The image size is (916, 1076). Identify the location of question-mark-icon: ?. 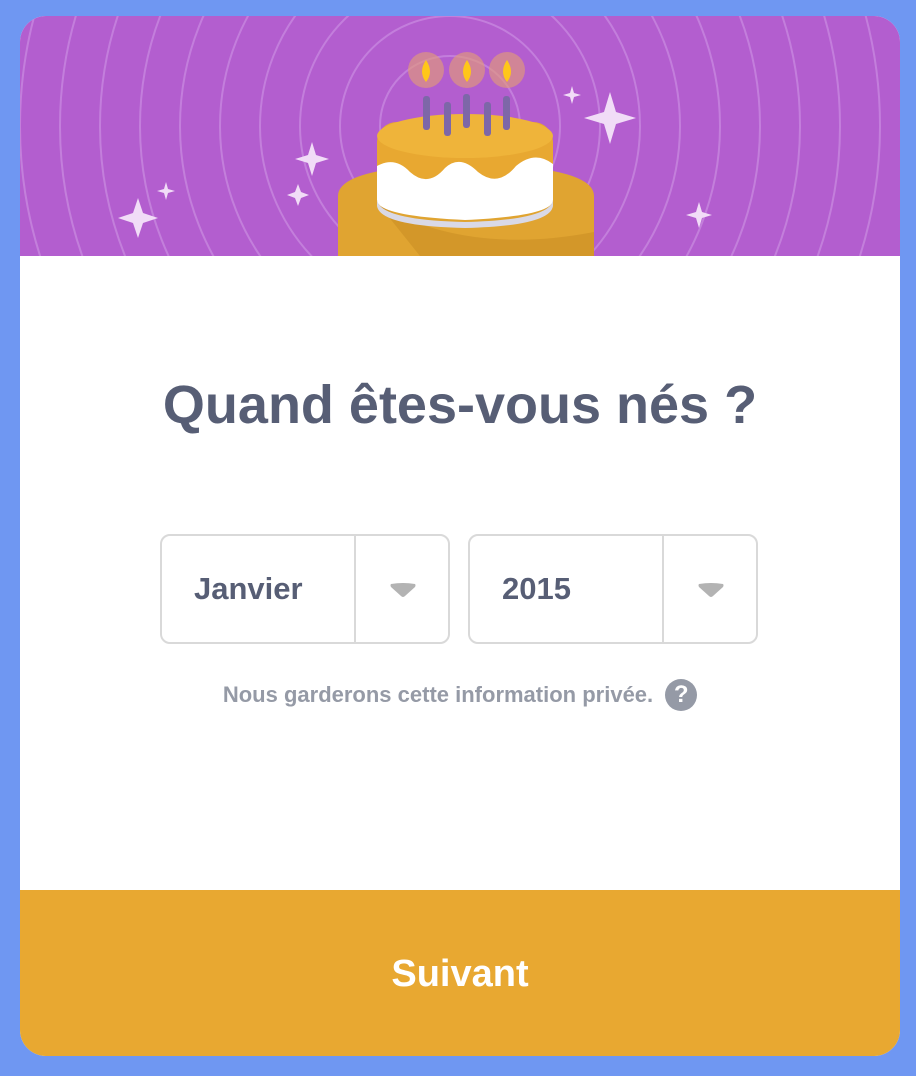
(681, 695).